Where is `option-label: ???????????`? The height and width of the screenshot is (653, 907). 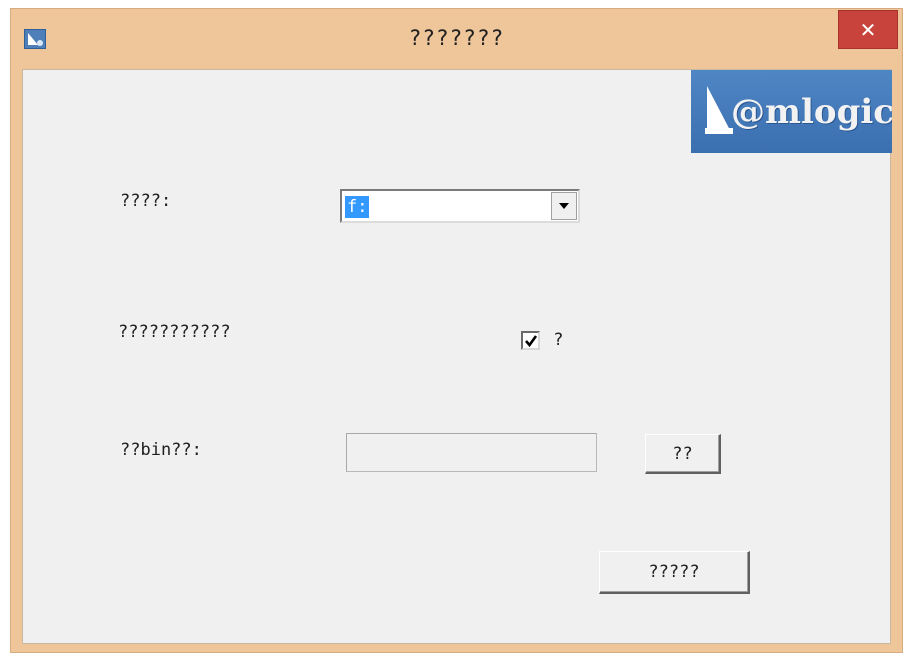 option-label: ??????????? is located at coordinates (174, 332).